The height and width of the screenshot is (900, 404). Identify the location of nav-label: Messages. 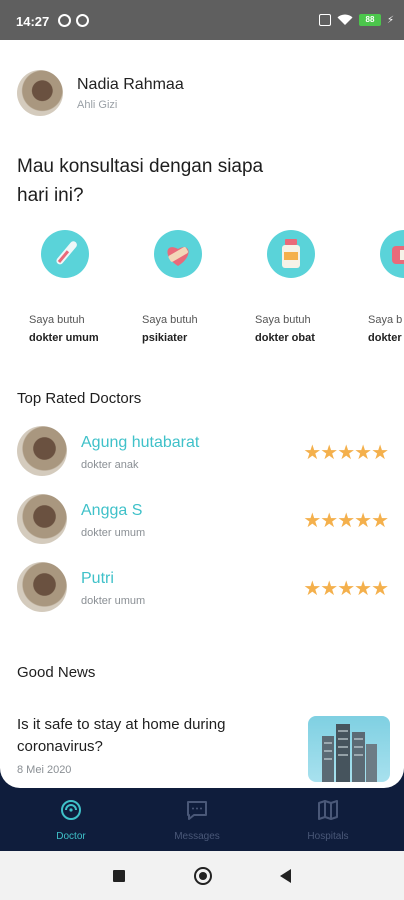
(197, 836).